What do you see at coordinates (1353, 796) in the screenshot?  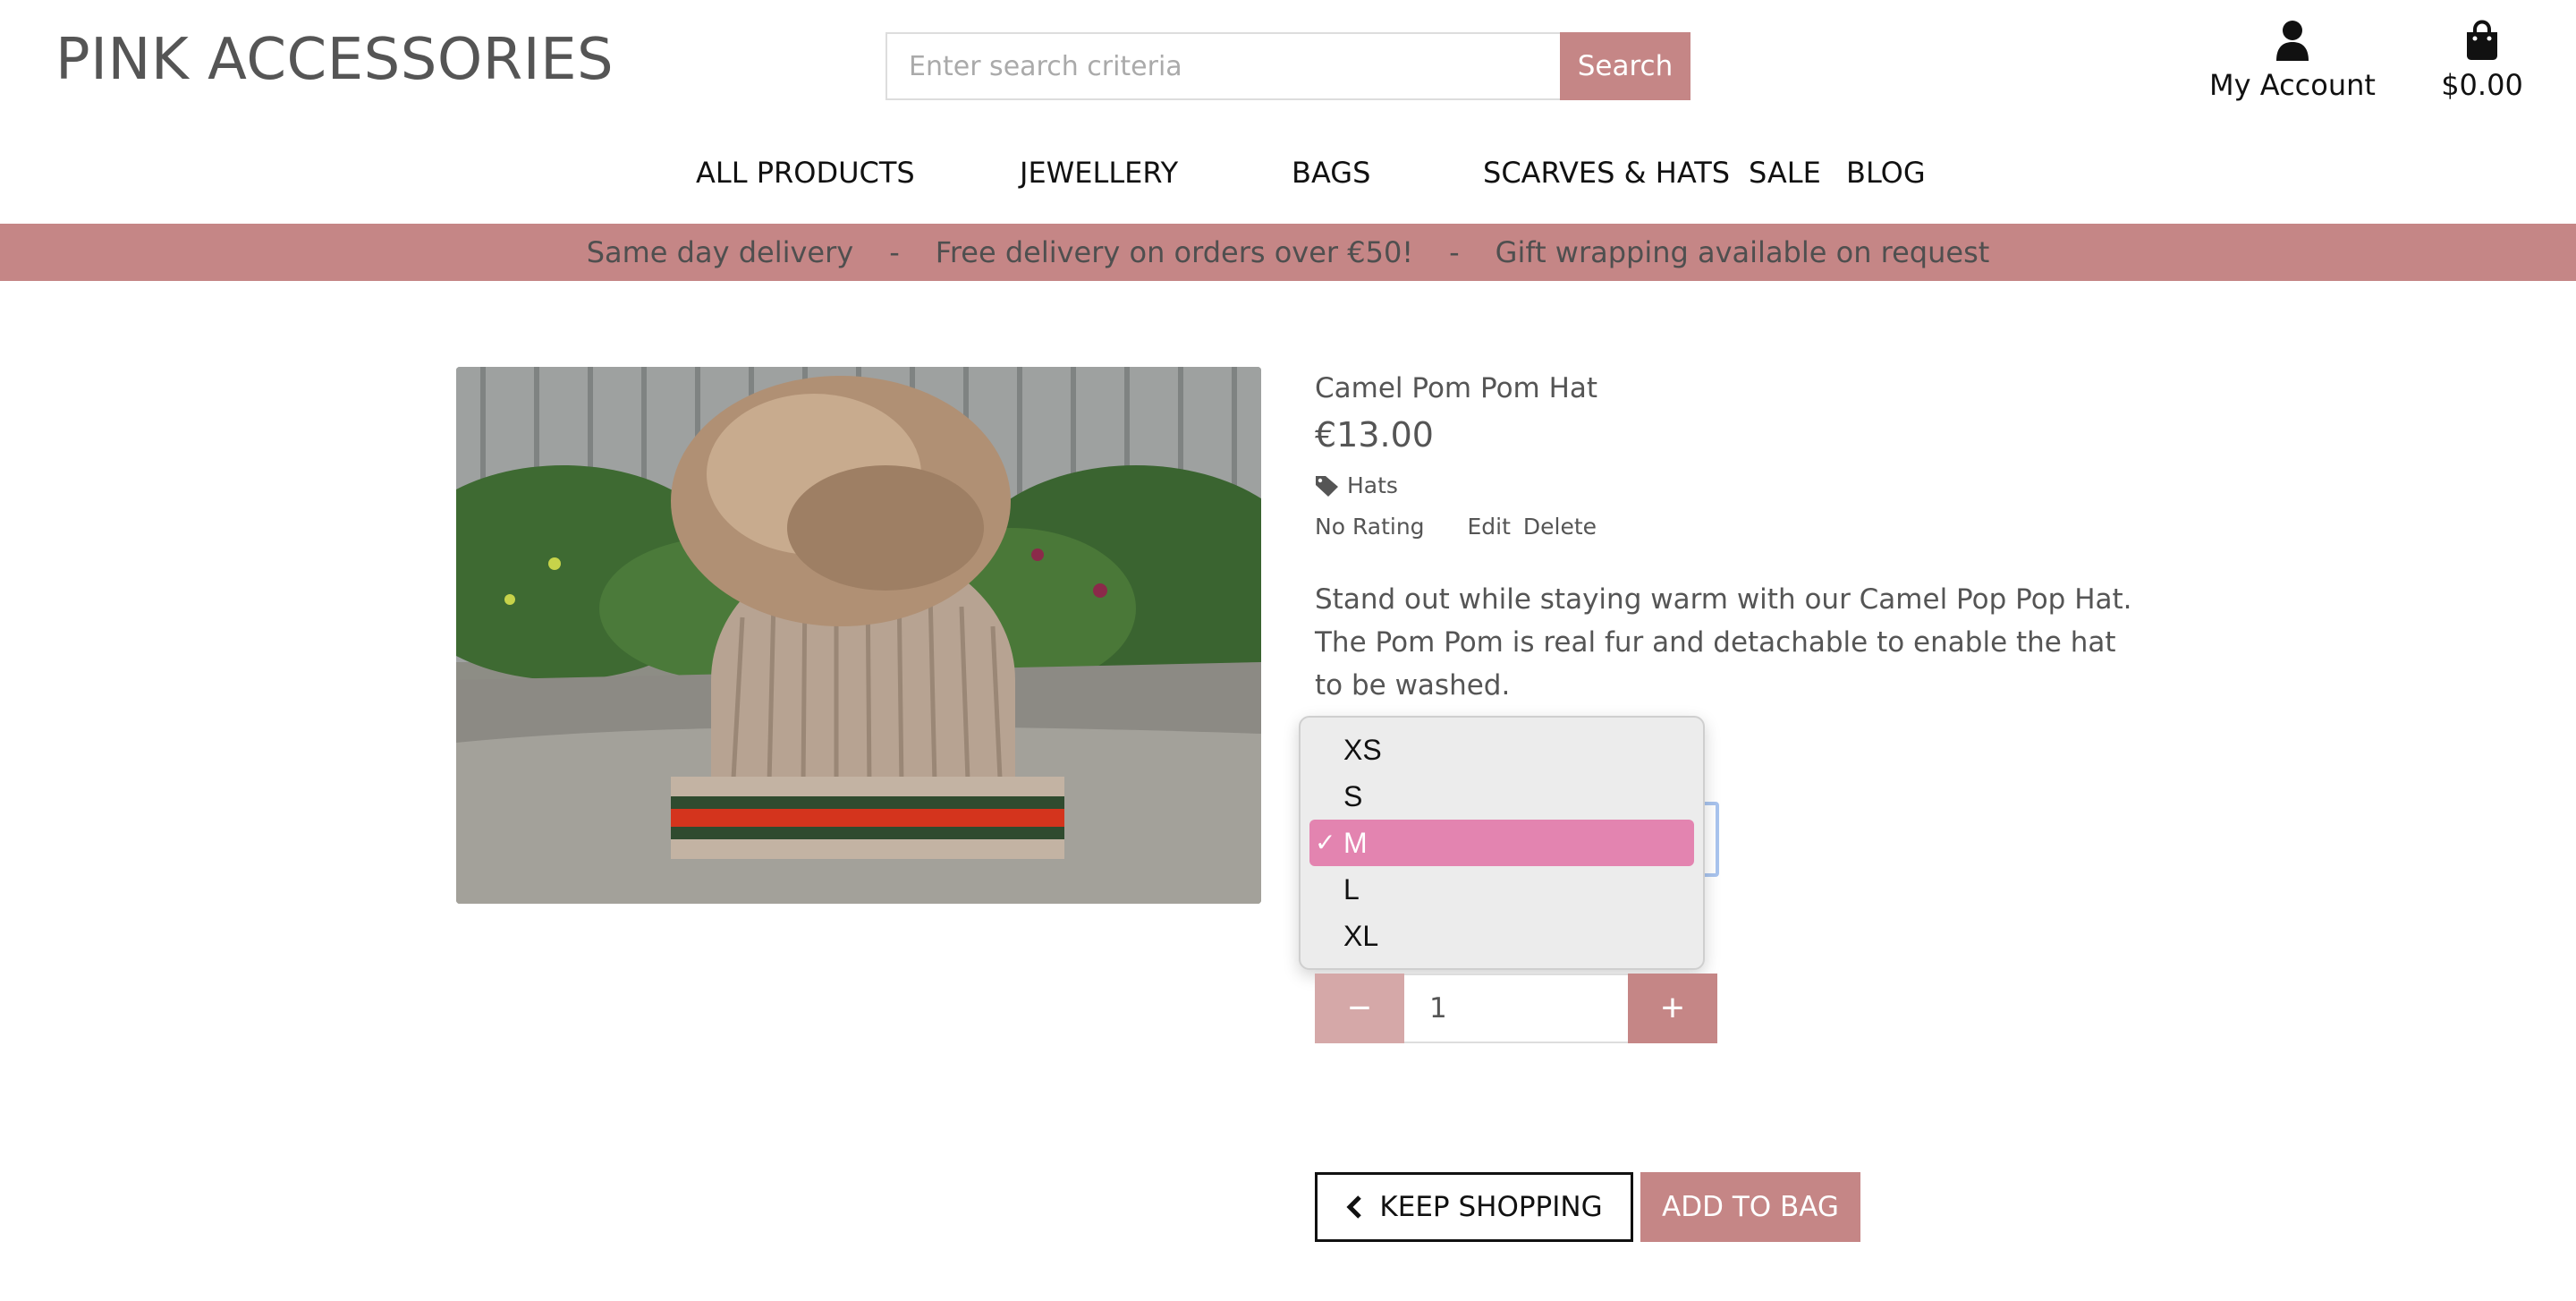 I see `size-option-label: S` at bounding box center [1353, 796].